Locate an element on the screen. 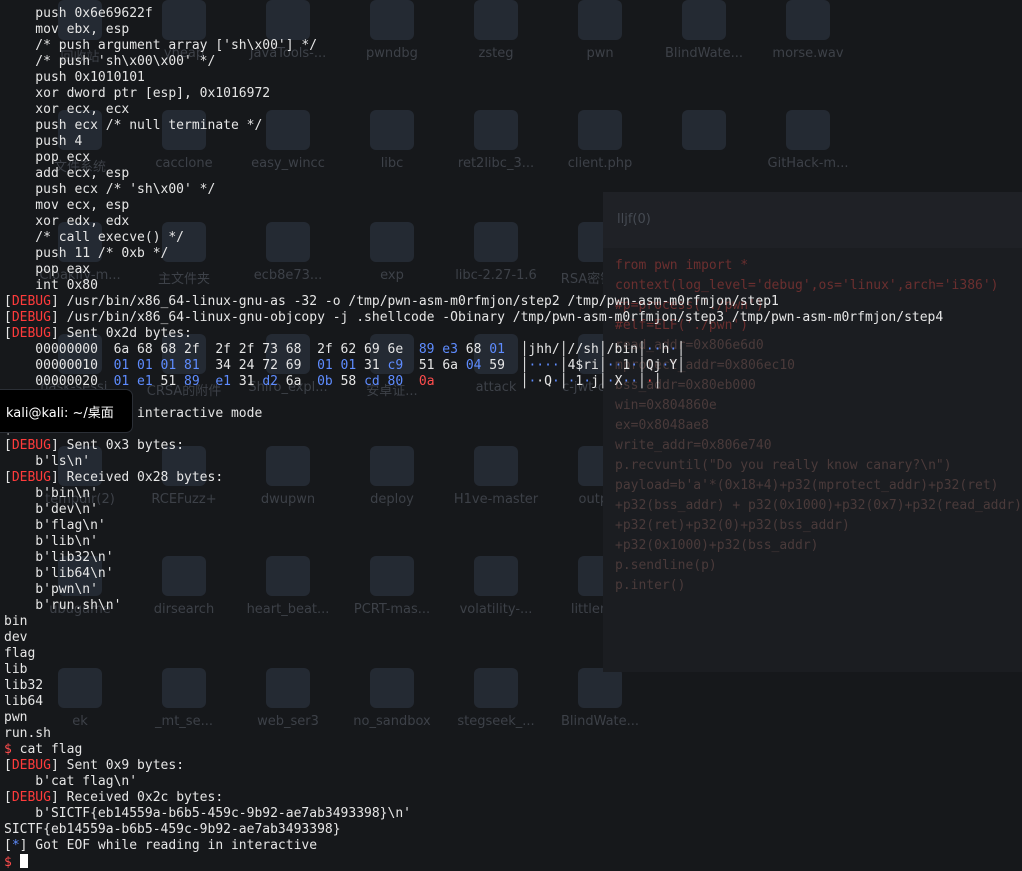 This screenshot has width=1022, height=871. terminal-line: flag is located at coordinates (19, 654).